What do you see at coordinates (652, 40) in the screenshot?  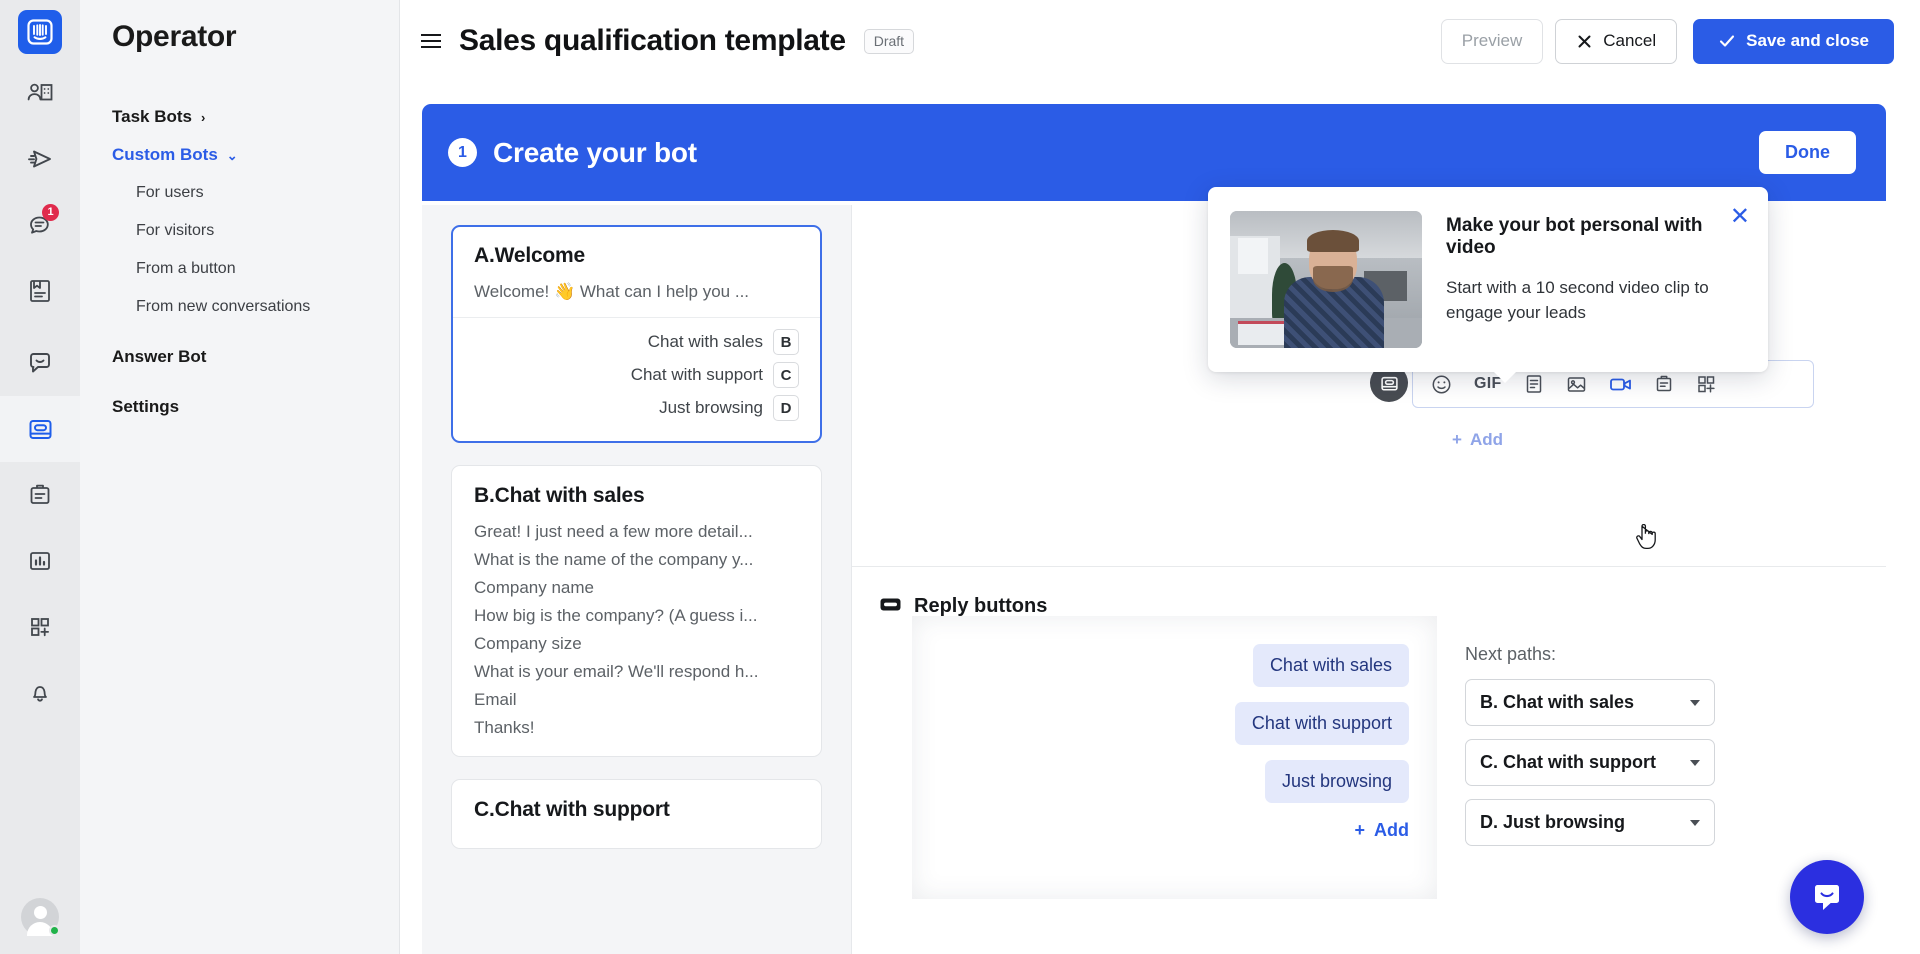 I see `page-title: Sales qualification template` at bounding box center [652, 40].